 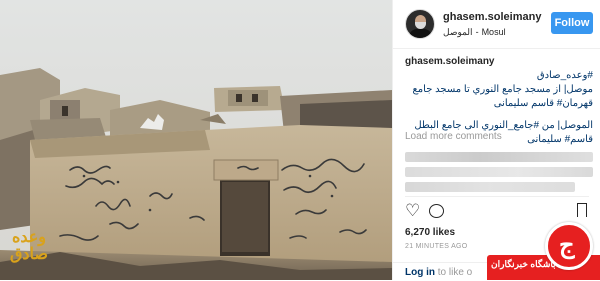 I want to click on load-more-comments: Load more comments, so click(x=453, y=136).